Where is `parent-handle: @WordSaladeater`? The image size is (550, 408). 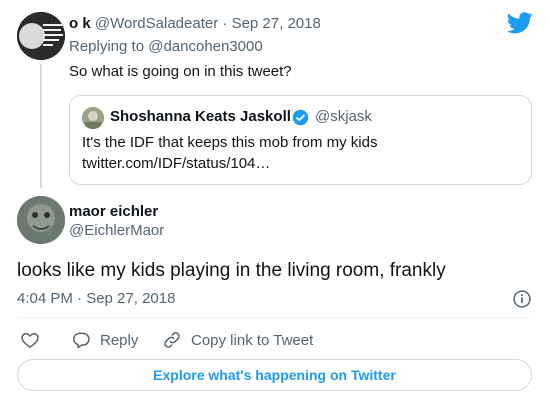
parent-handle: @WordSaladeater is located at coordinates (156, 23).